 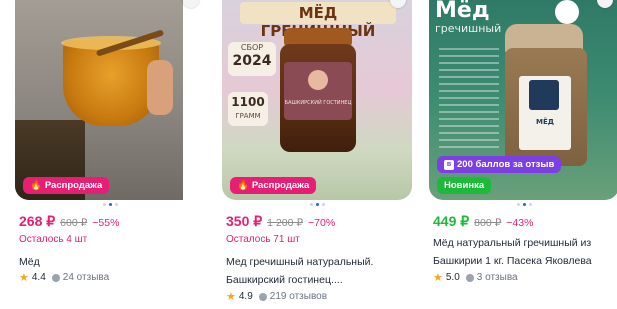 I want to click on weight-value: 1100, so click(x=248, y=102).